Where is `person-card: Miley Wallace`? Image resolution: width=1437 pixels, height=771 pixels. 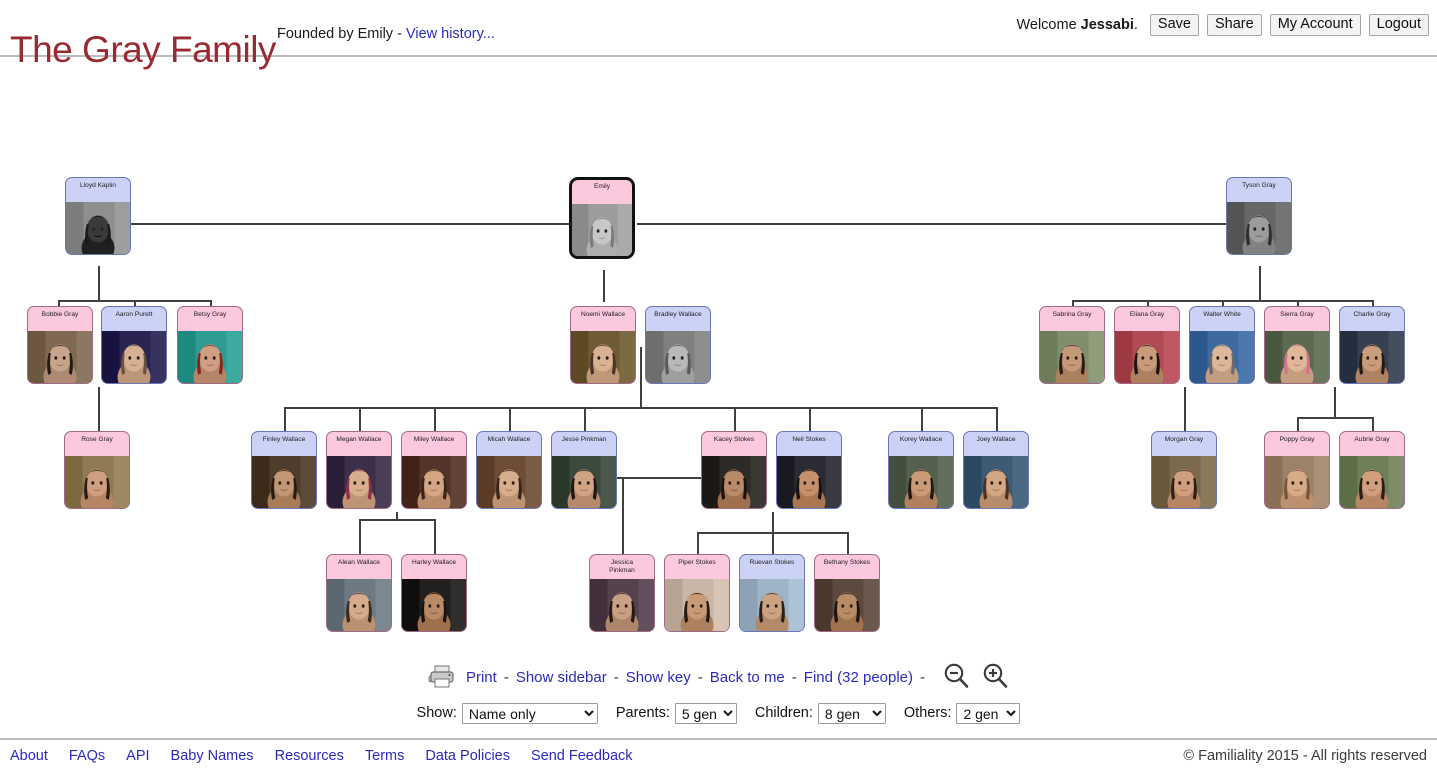 person-card: Miley Wallace is located at coordinates (434, 470).